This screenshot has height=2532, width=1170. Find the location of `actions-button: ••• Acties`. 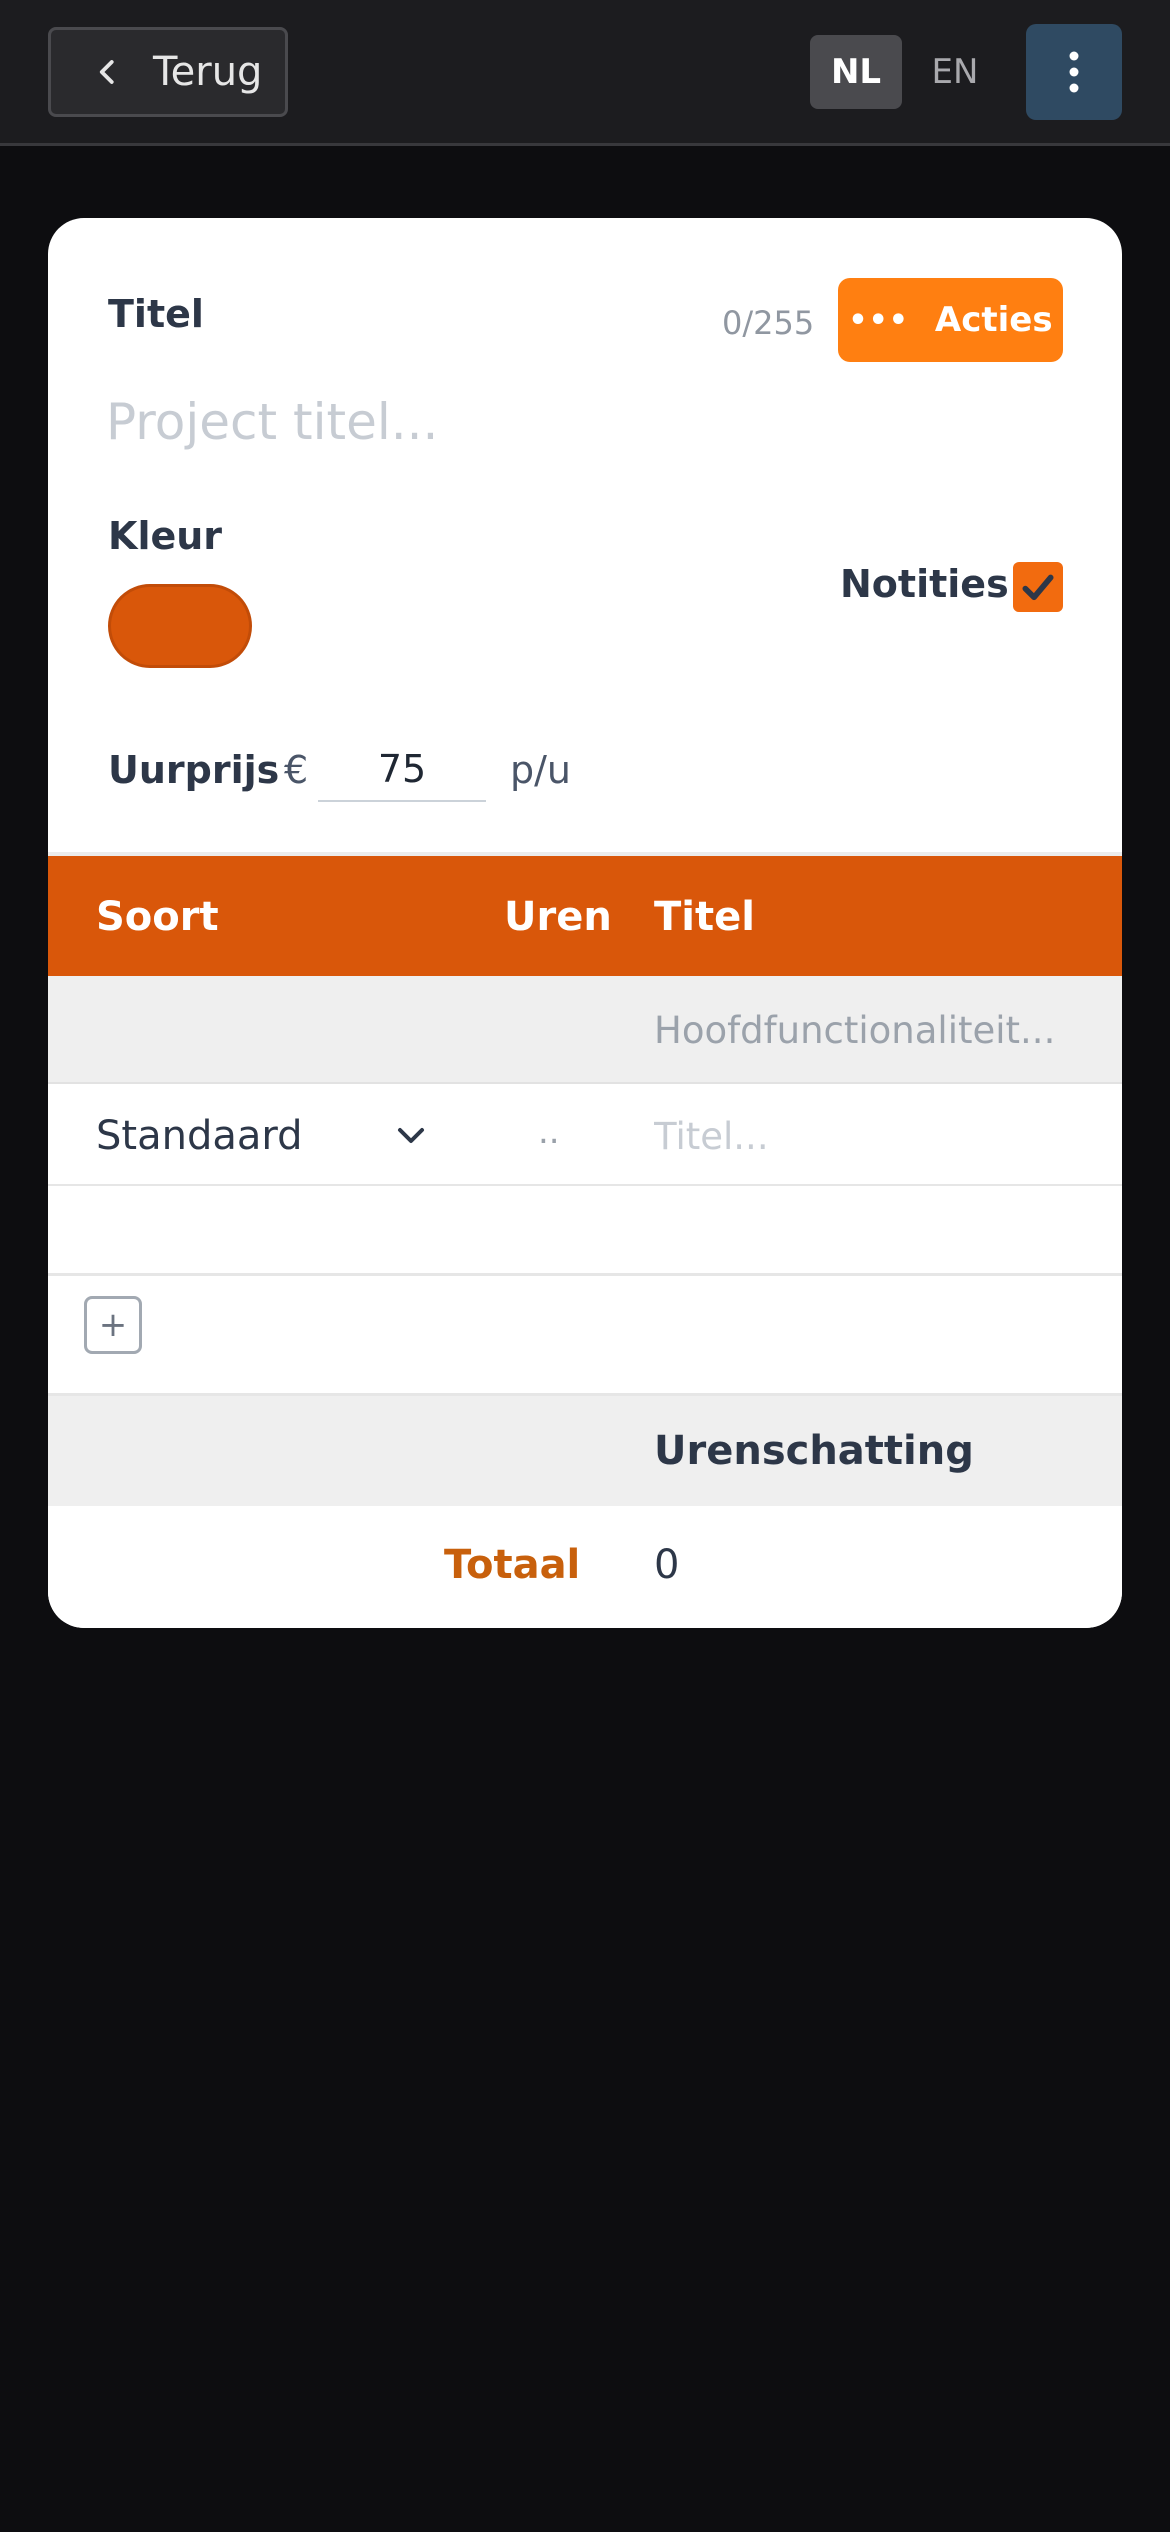

actions-button: ••• Acties is located at coordinates (950, 320).